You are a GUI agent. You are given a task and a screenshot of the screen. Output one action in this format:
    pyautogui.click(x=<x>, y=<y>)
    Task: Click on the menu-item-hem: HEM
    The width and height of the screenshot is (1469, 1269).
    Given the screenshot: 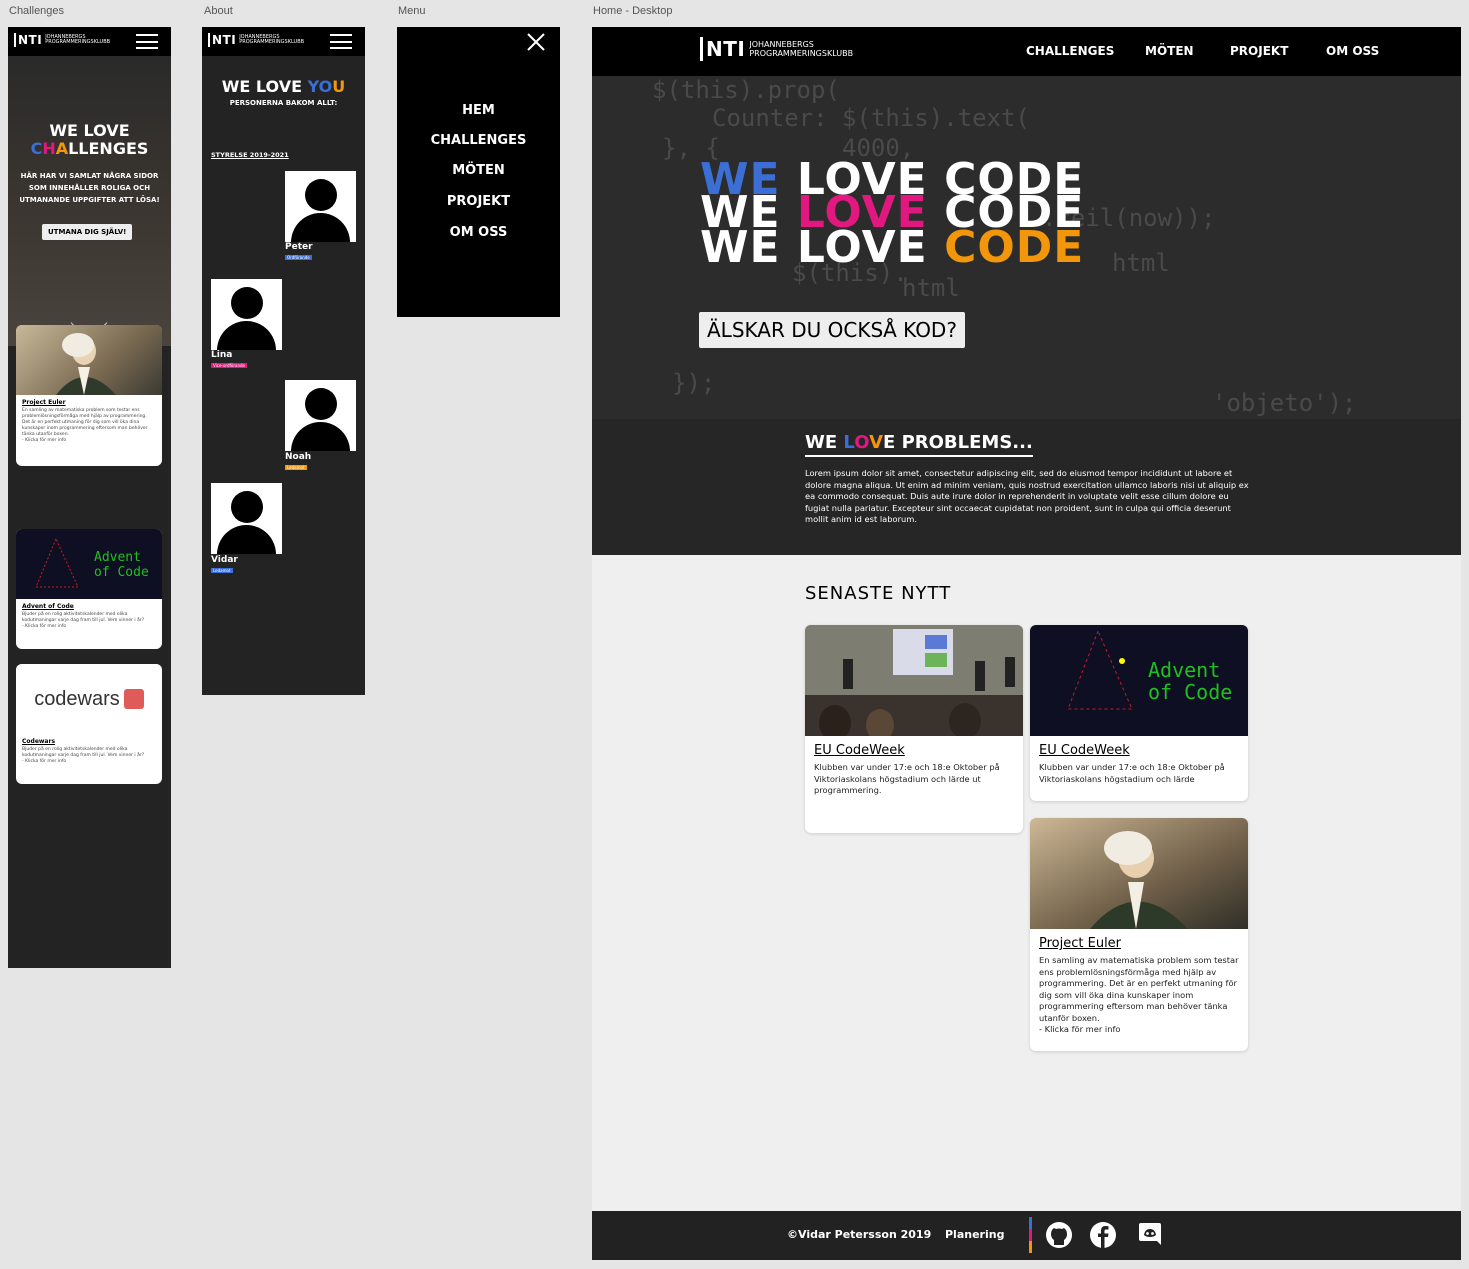 What is the action you would take?
    pyautogui.click(x=478, y=110)
    